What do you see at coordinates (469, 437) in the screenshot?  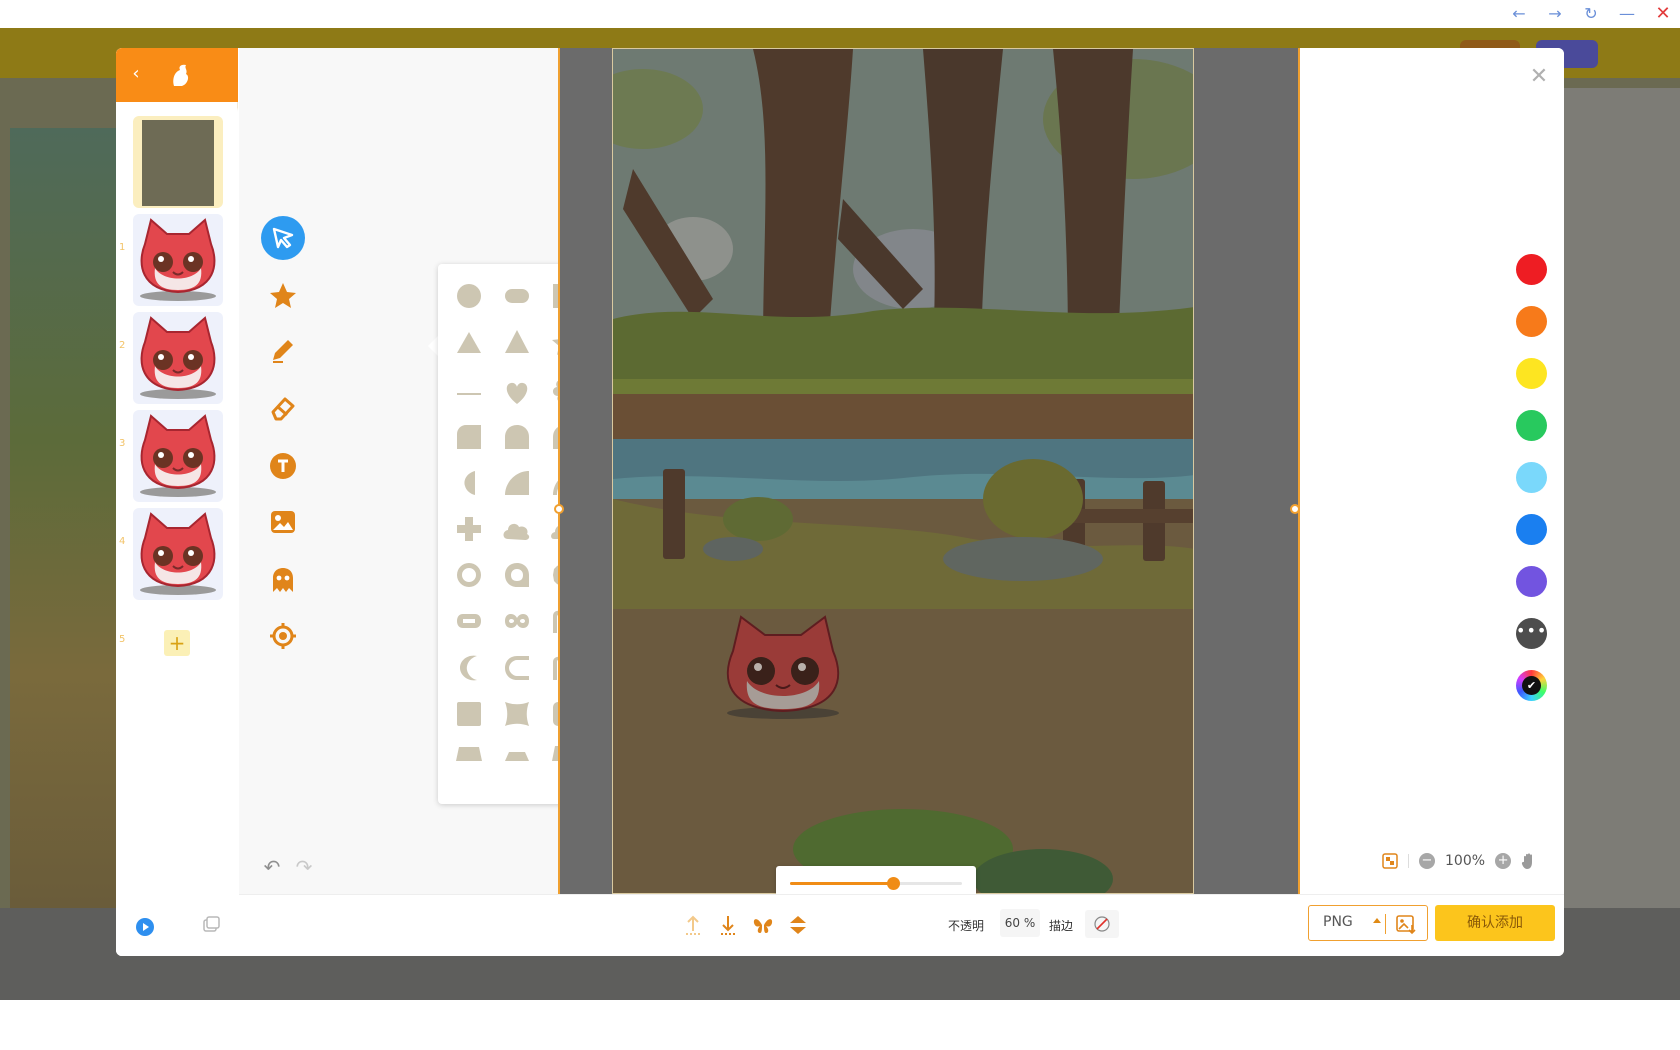 I see `rounded-square-shape` at bounding box center [469, 437].